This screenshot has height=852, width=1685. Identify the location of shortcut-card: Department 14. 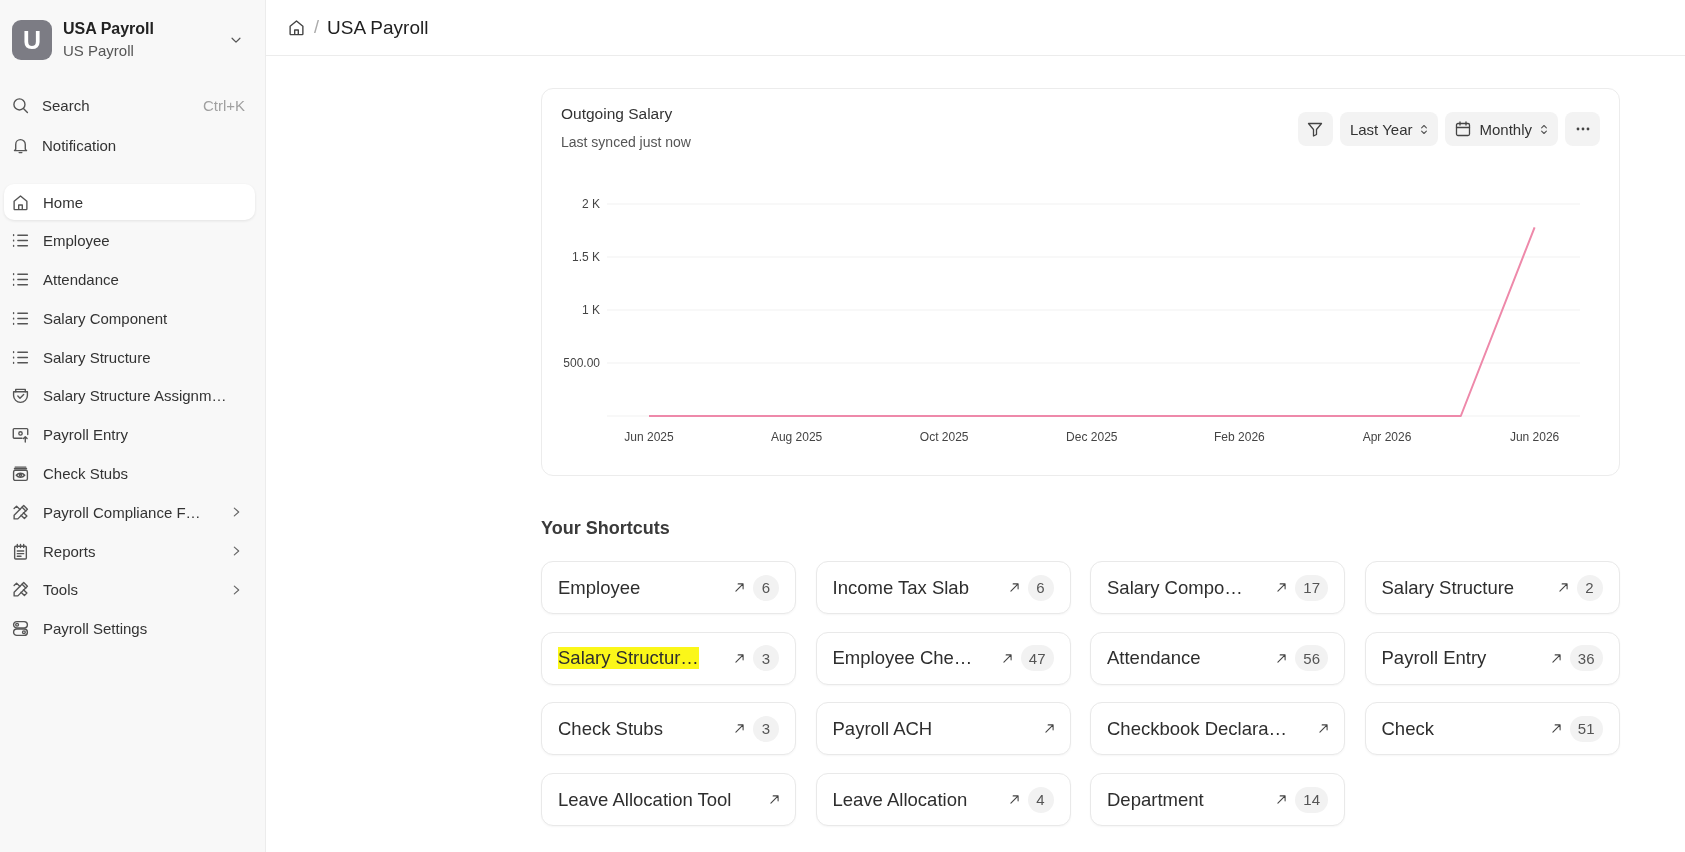
(1217, 800).